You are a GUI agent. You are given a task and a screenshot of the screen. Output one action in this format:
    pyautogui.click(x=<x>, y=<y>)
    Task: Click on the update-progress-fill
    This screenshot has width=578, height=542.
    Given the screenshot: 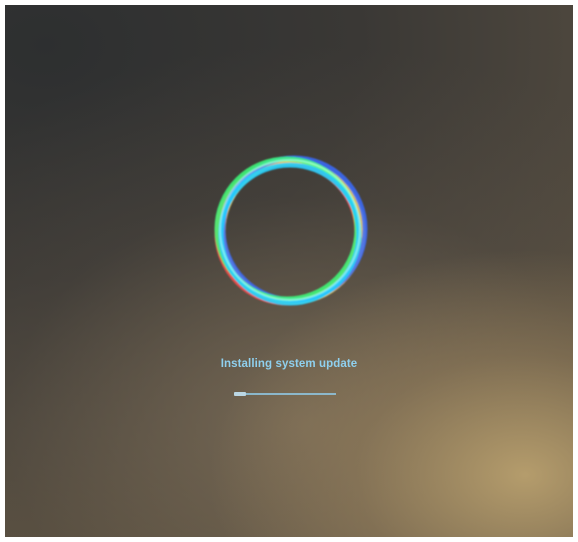 What is the action you would take?
    pyautogui.click(x=240, y=394)
    